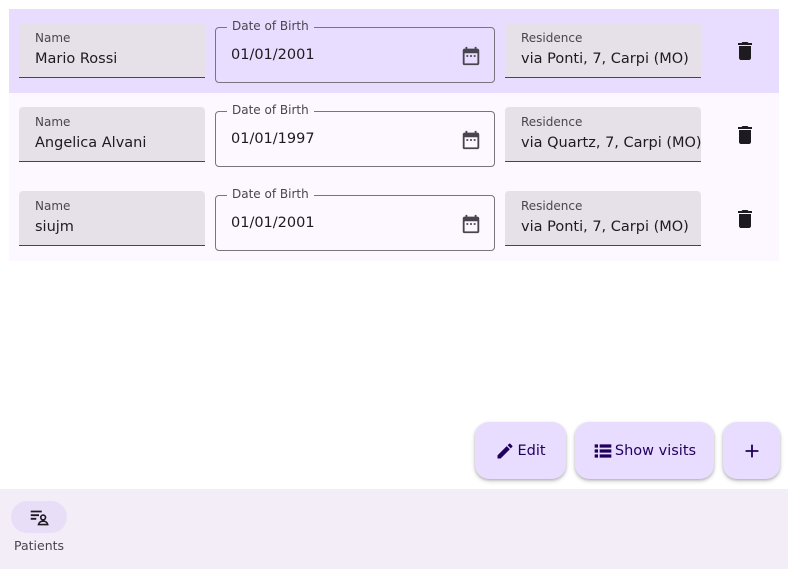  I want to click on residence-field: Residence via Quartz, 7, Carpi (MO), so click(603, 134).